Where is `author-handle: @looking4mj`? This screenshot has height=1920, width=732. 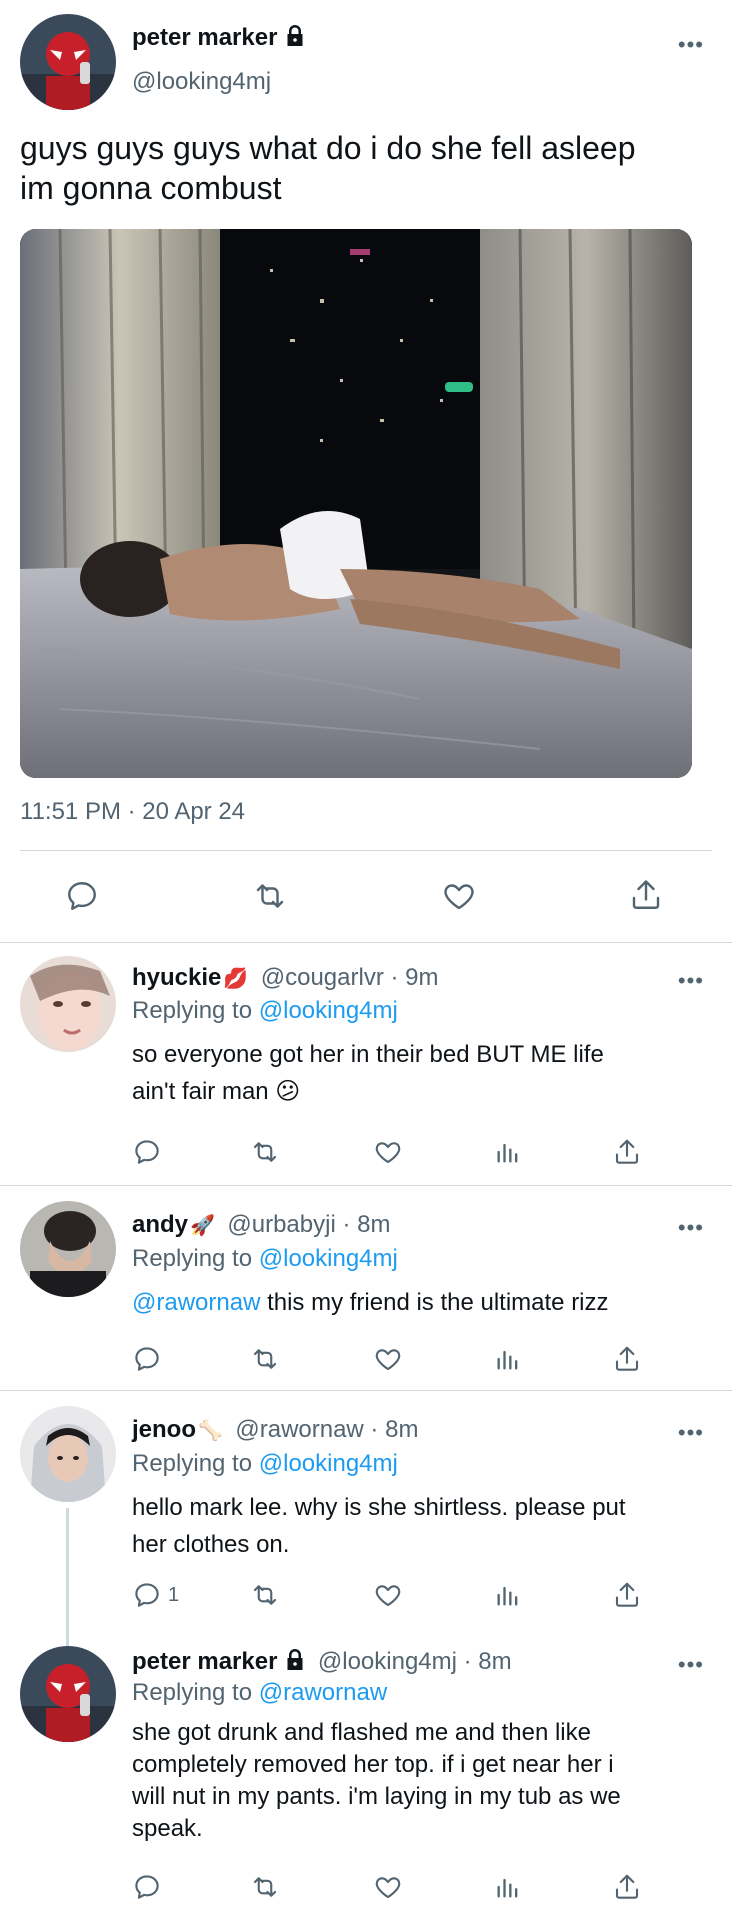 author-handle: @looking4mj is located at coordinates (201, 82).